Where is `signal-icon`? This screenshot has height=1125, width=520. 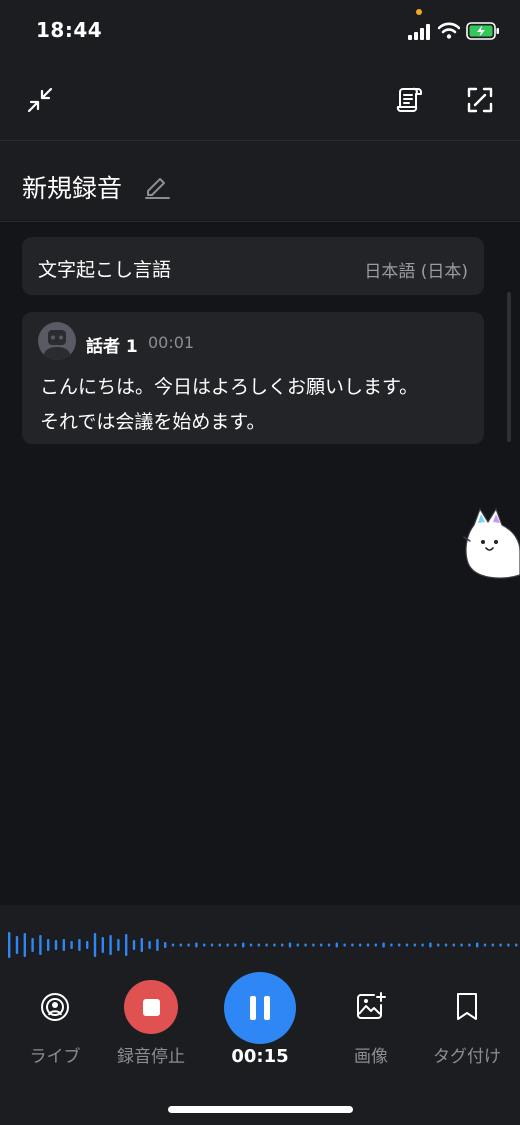
signal-icon is located at coordinates (419, 32).